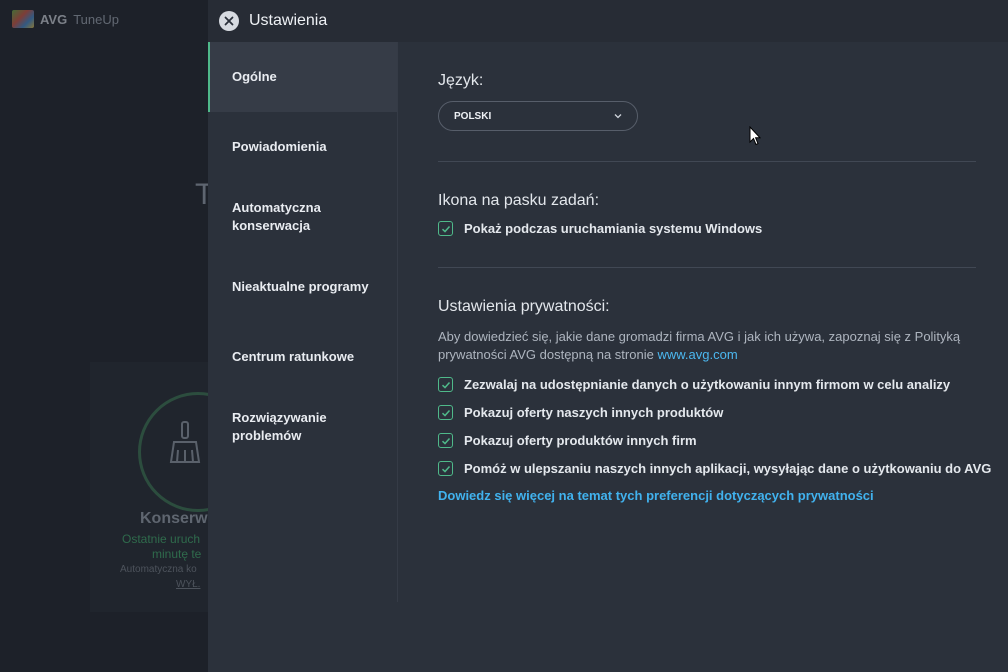 Image resolution: width=1008 pixels, height=672 pixels. I want to click on language-select-value: POLSKI, so click(473, 116).